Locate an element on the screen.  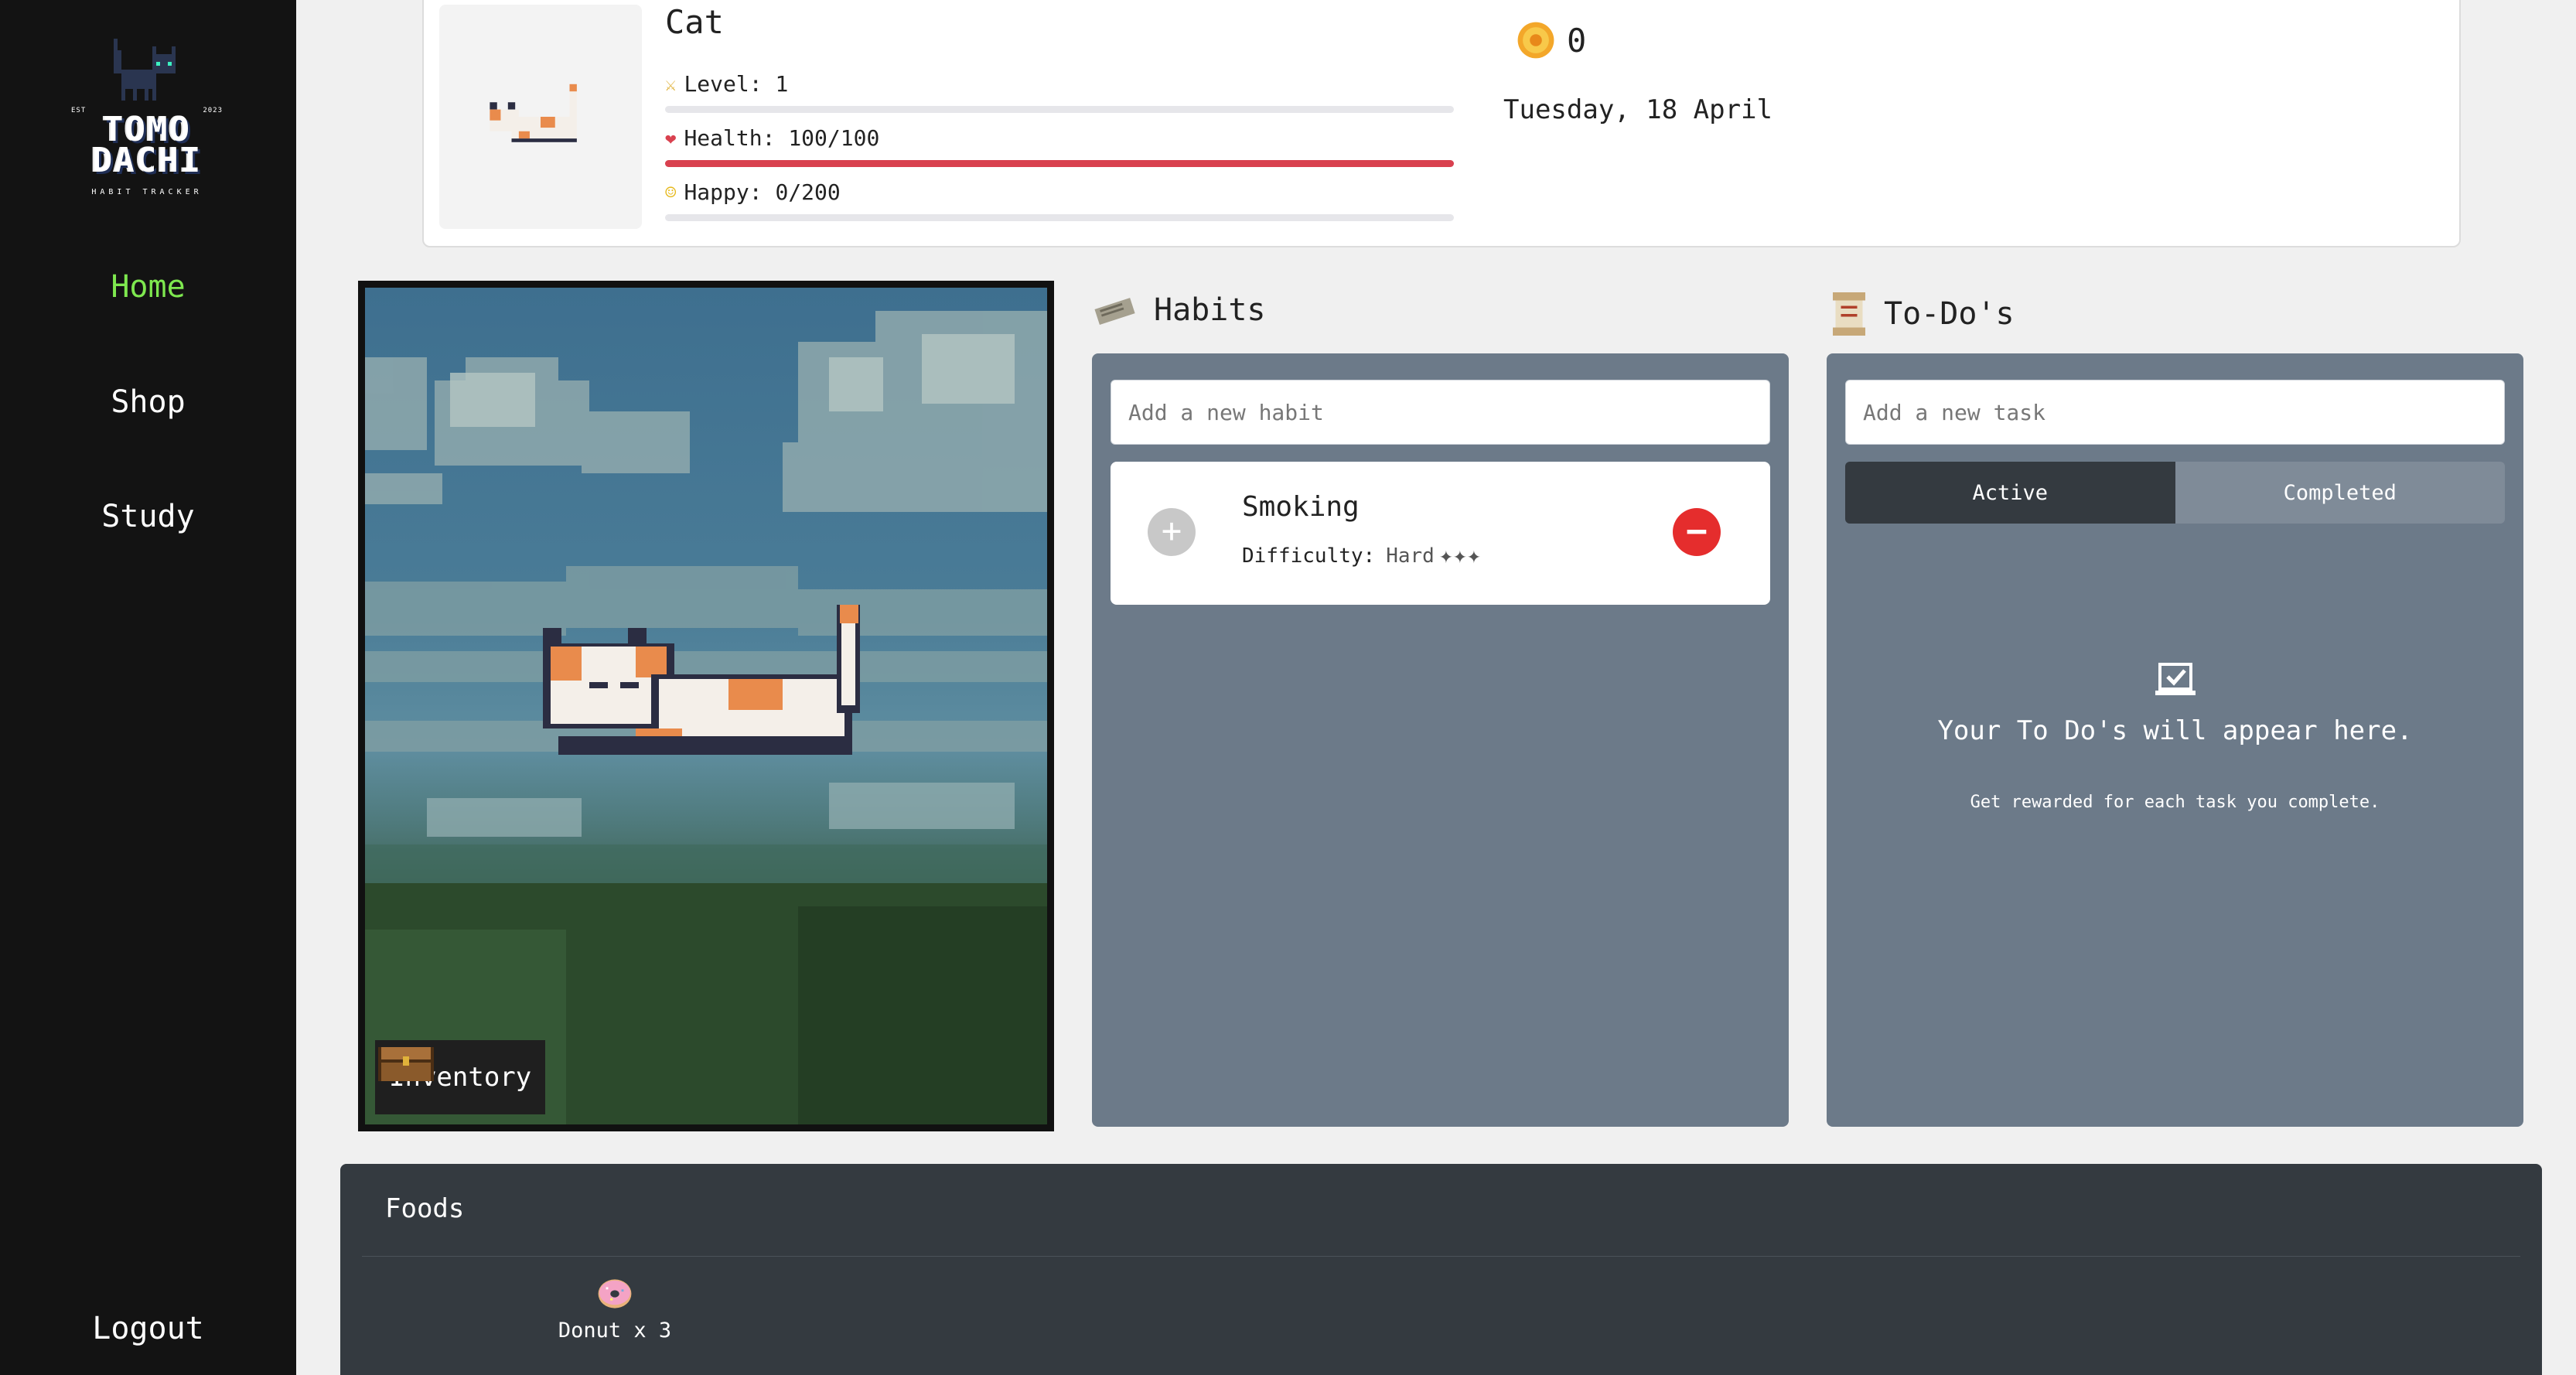
treasure-chest-icon is located at coordinates (406, 1064).